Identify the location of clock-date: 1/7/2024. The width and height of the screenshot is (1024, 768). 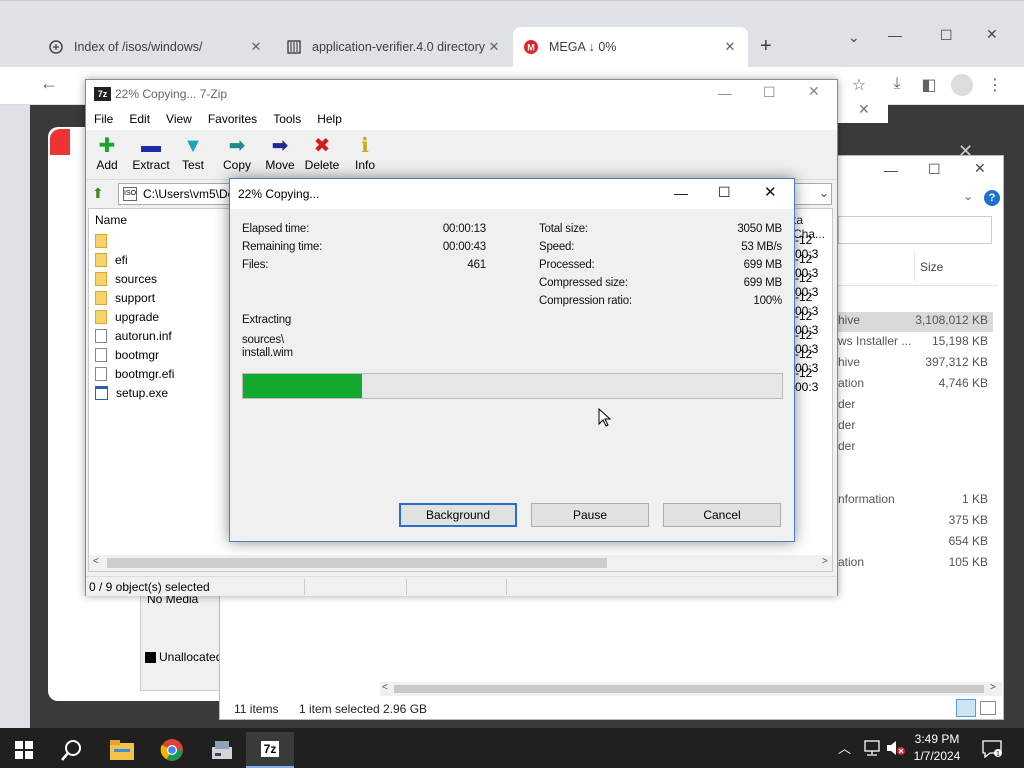
(937, 756).